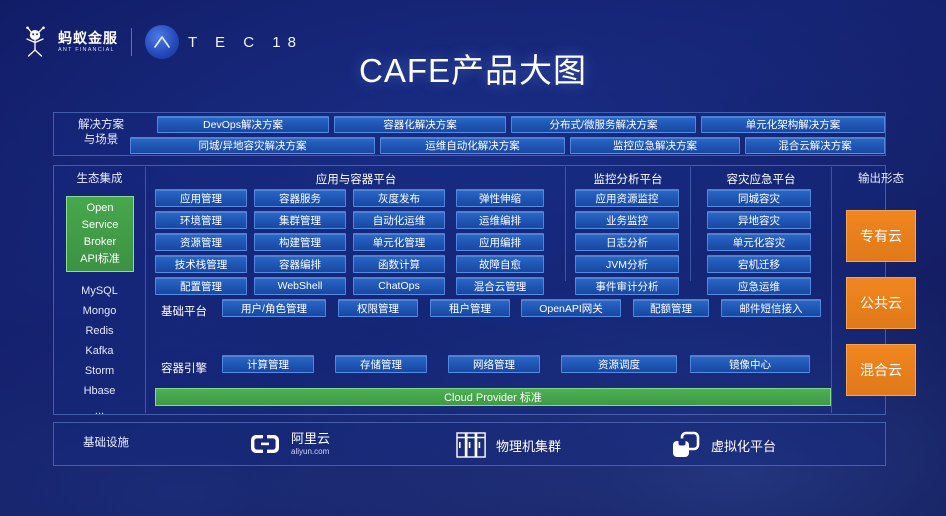 The height and width of the screenshot is (516, 946). Describe the element at coordinates (106, 443) in the screenshot. I see `infrastructure-label: 基础设施` at that location.